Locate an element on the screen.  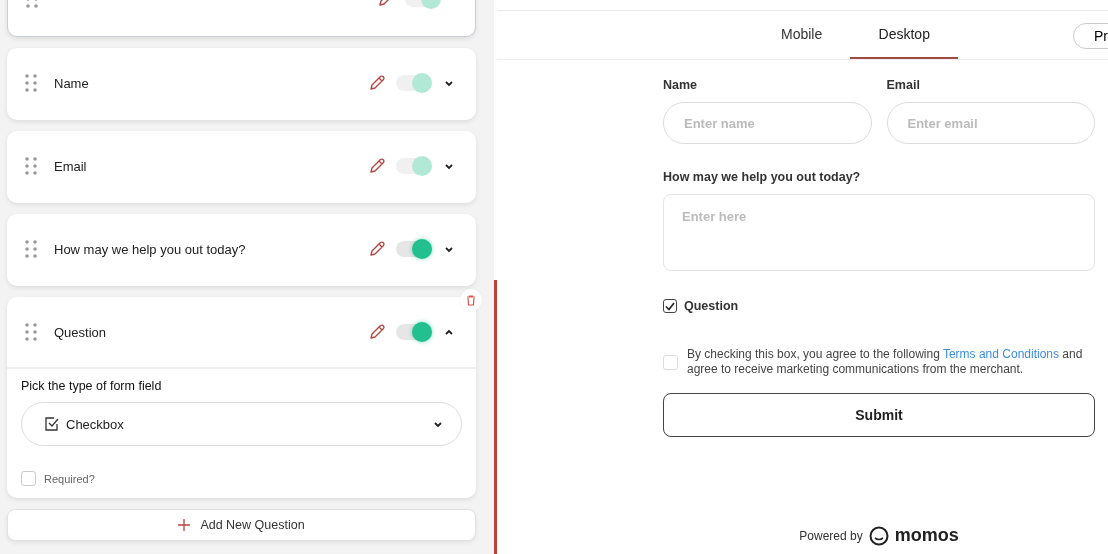
logo-icon is located at coordinates (878, 535).